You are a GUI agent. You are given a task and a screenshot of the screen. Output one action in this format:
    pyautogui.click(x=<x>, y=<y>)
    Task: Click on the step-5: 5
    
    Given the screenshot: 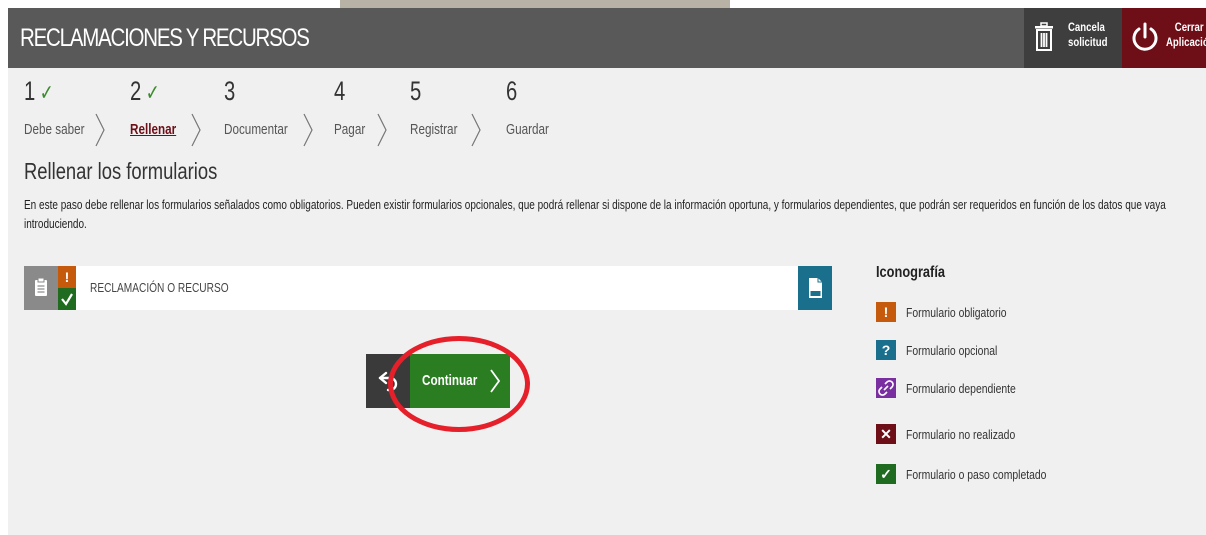 What is the action you would take?
    pyautogui.click(x=416, y=91)
    